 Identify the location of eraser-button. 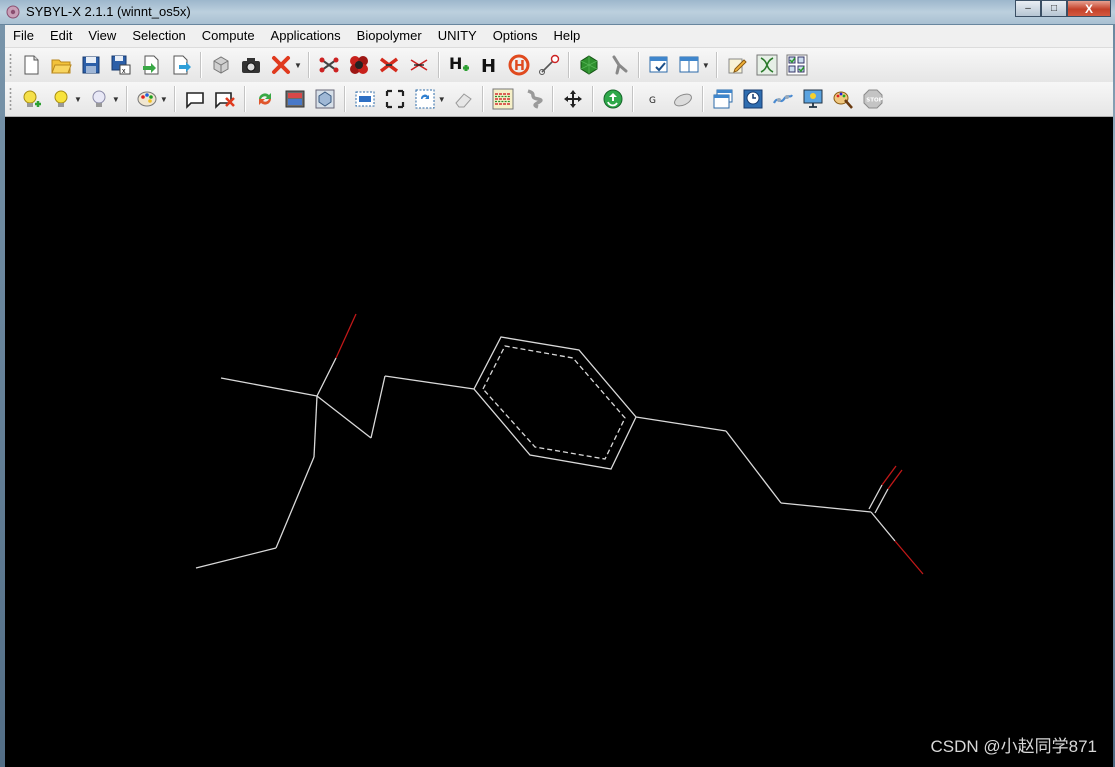
(463, 99).